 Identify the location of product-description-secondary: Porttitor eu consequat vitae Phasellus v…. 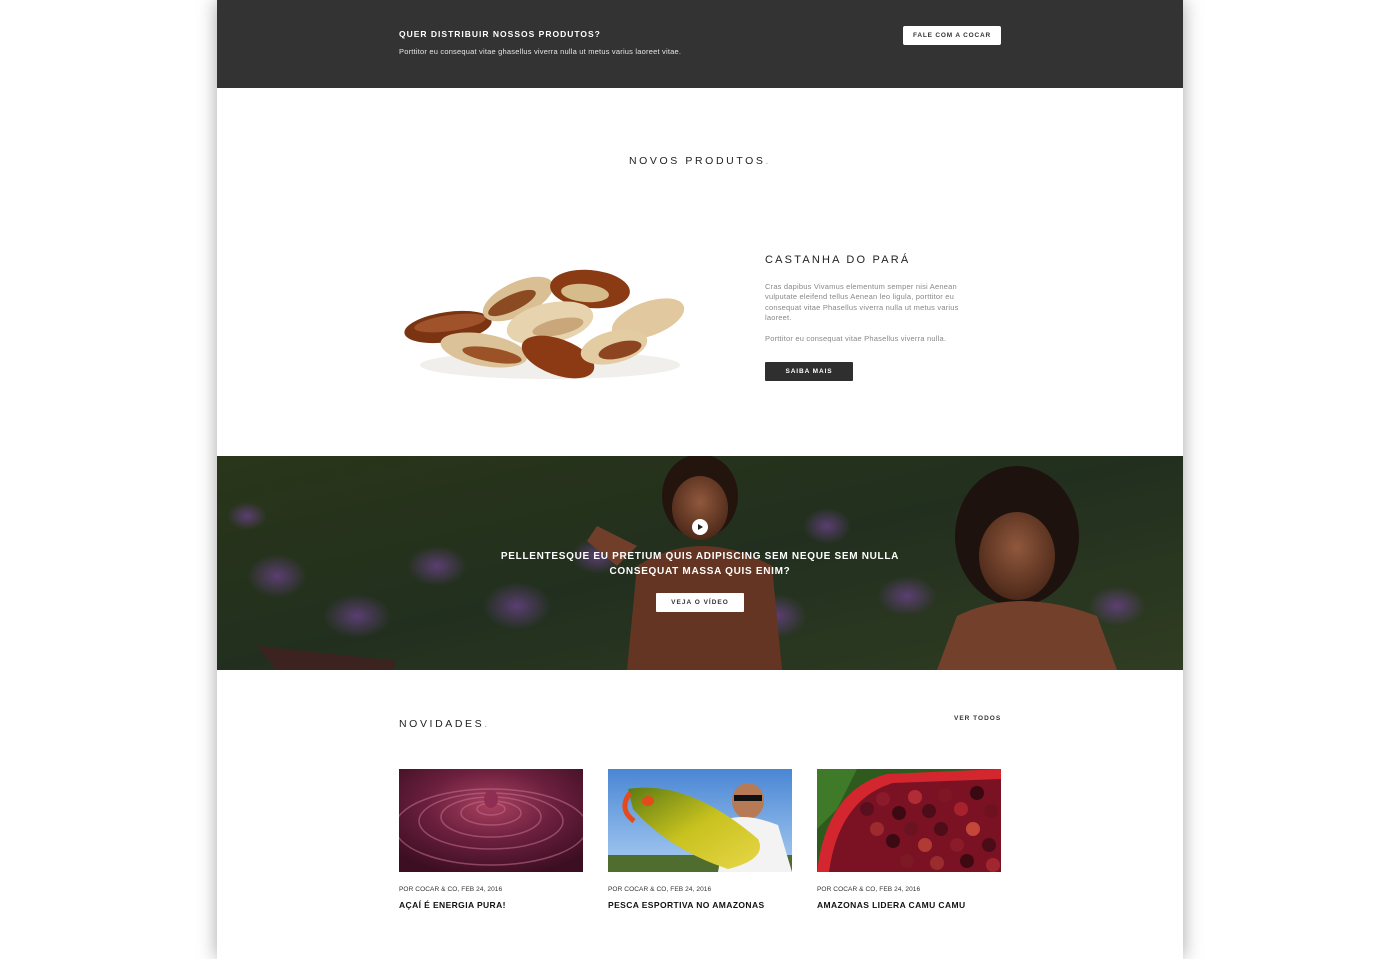
(856, 338).